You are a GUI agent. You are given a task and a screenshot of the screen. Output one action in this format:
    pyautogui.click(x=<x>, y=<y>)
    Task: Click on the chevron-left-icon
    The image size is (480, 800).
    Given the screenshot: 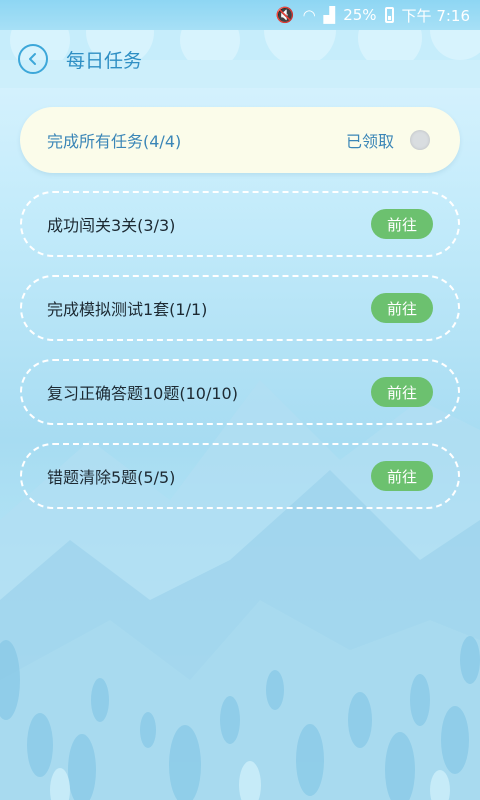 What is the action you would take?
    pyautogui.click(x=32, y=59)
    